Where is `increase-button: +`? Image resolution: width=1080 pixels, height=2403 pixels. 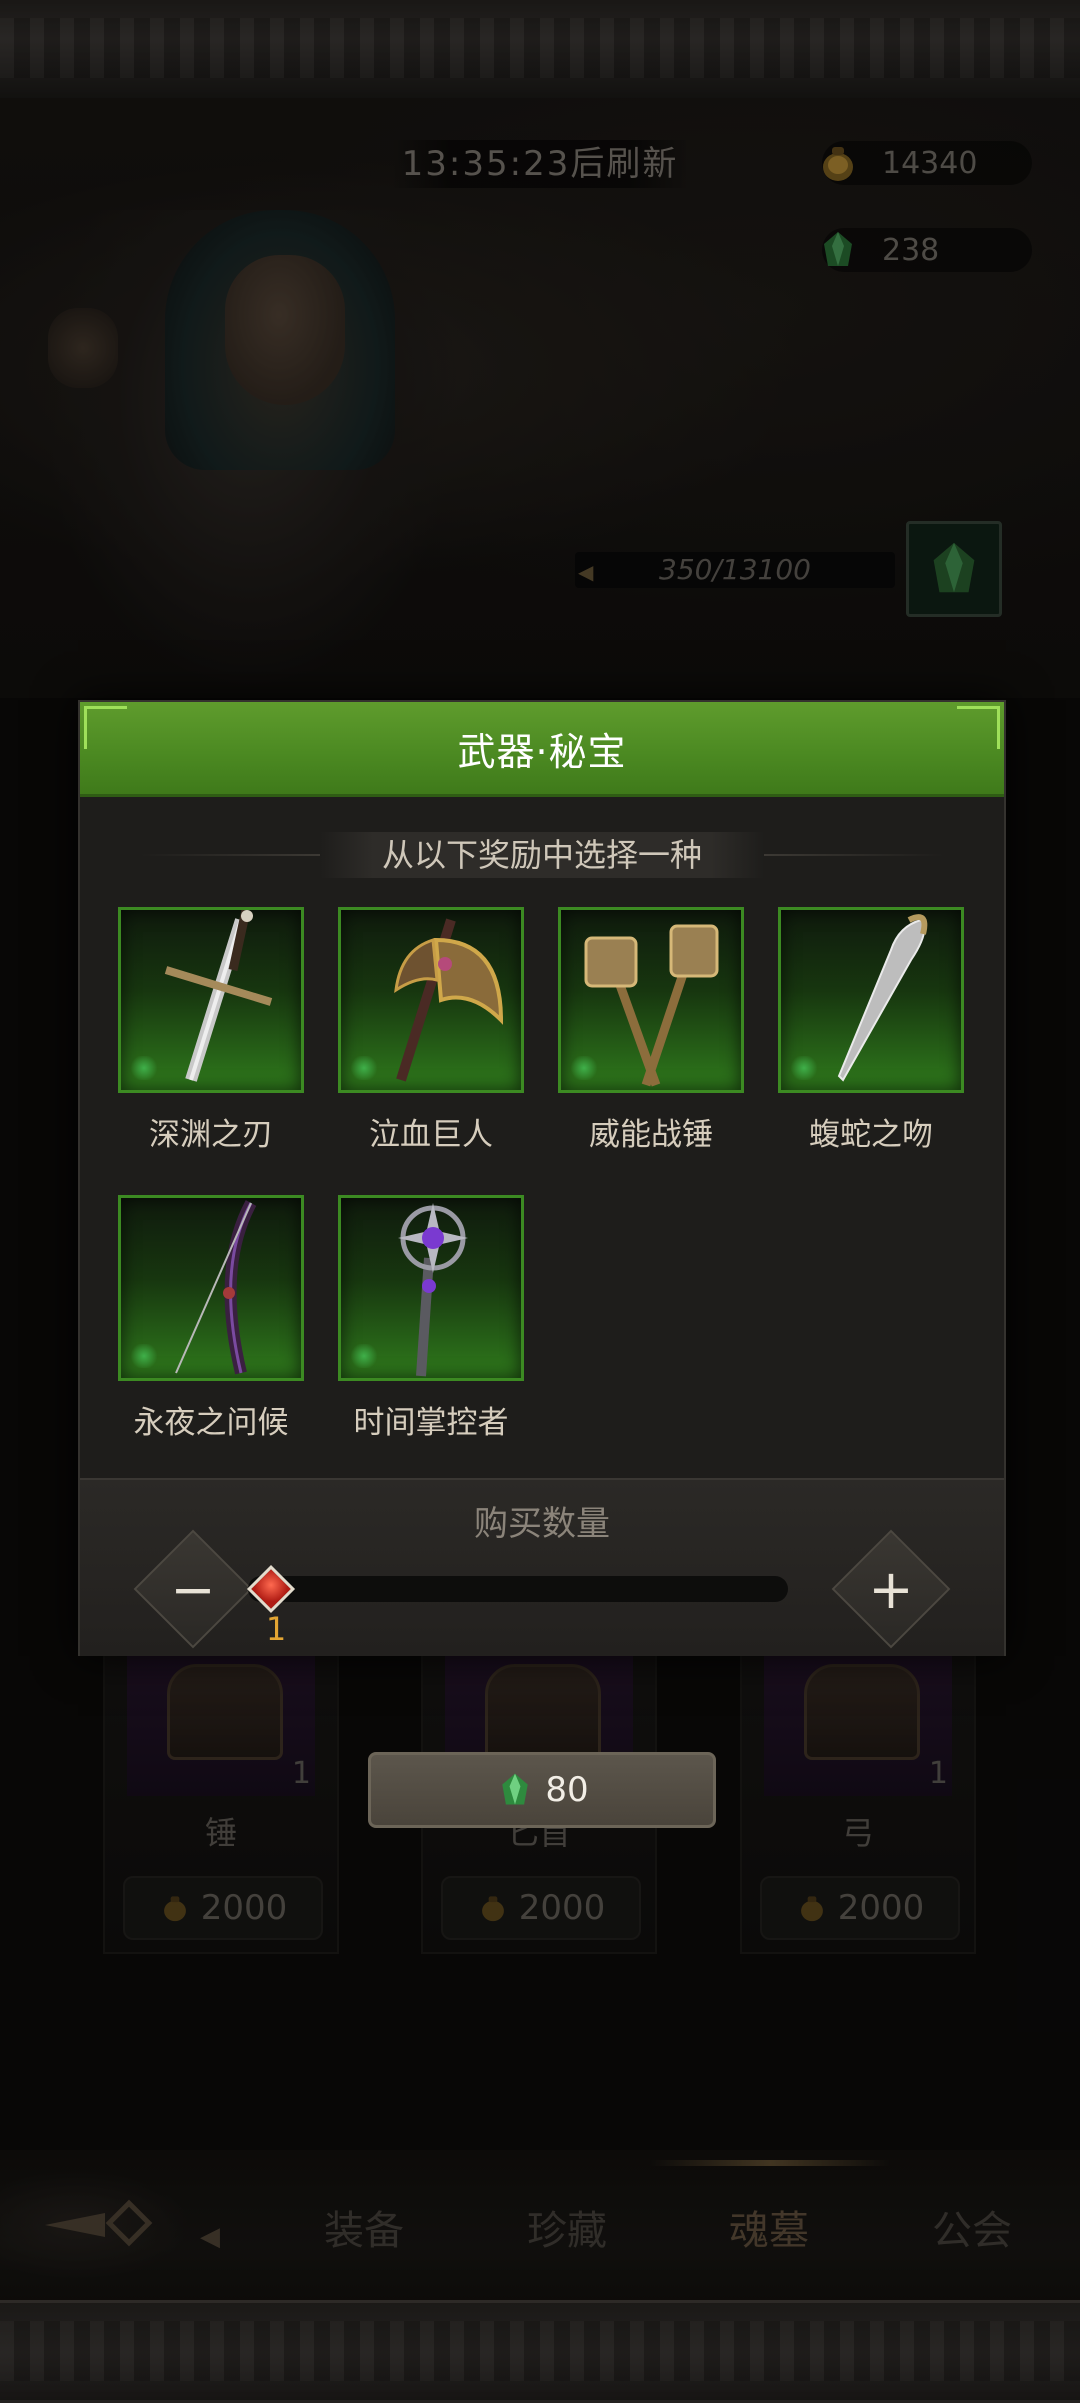 increase-button: + is located at coordinates (891, 1589).